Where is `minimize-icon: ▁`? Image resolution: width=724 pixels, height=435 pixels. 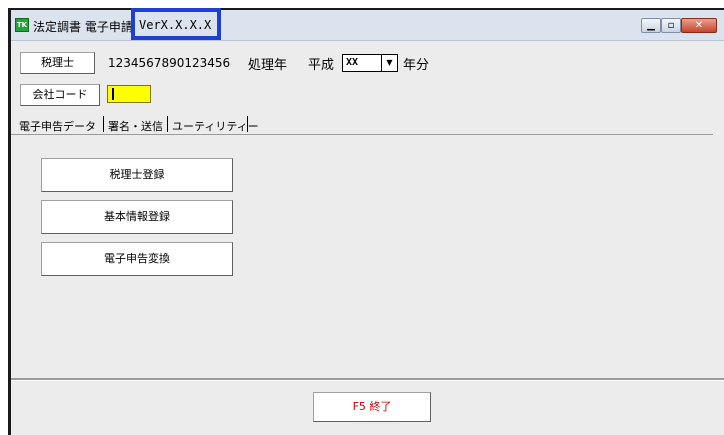
minimize-icon: ▁ is located at coordinates (651, 25).